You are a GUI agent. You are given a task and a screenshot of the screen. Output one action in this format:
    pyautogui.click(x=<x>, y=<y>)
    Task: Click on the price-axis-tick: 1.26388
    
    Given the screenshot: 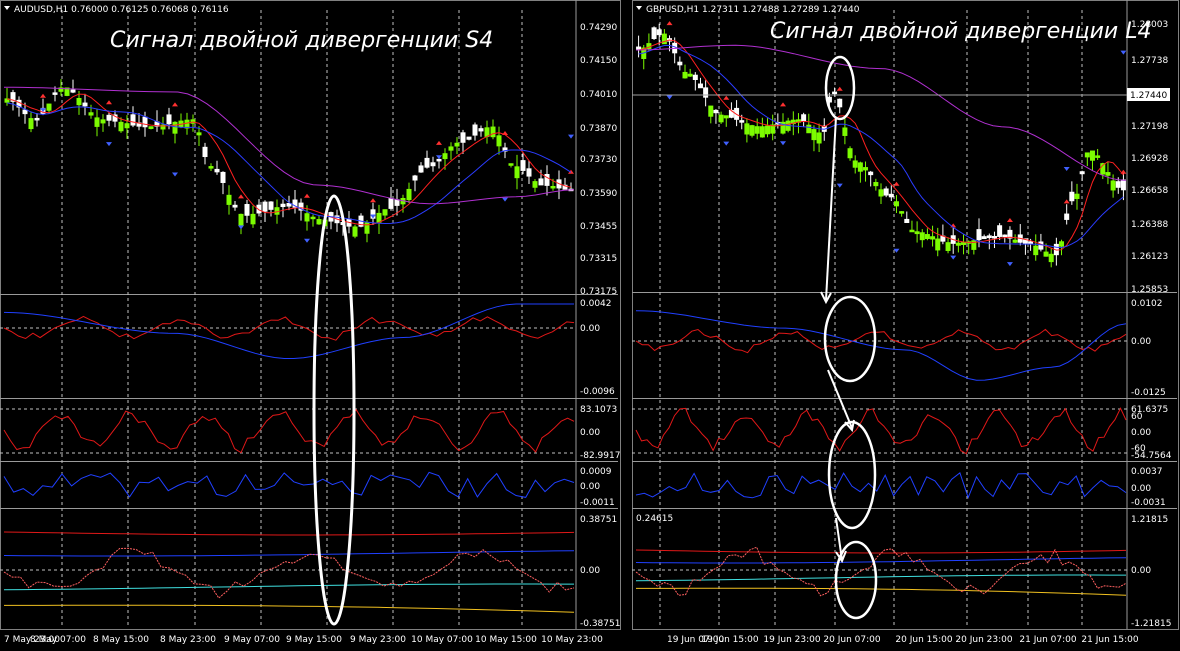 What is the action you would take?
    pyautogui.click(x=1149, y=225)
    